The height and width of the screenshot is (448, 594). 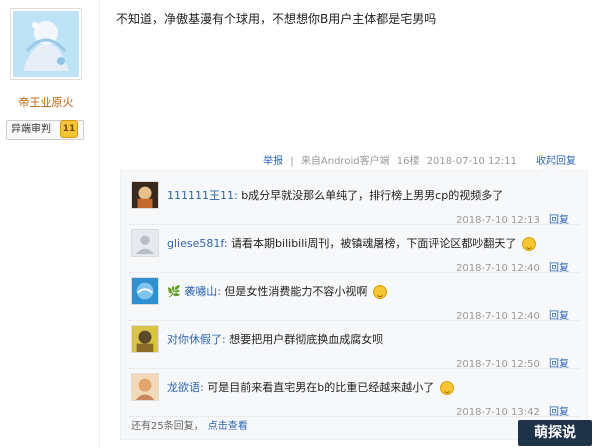 I want to click on anime-avatar-image, so click(x=46, y=44).